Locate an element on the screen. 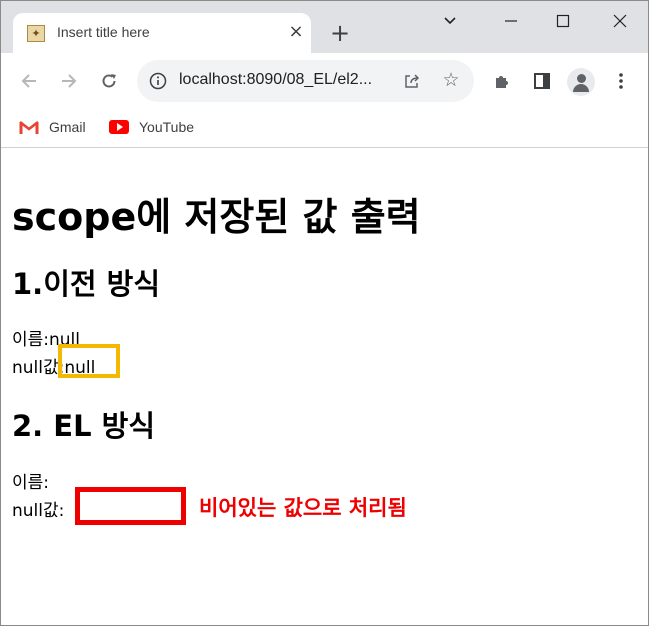  site-info-icon is located at coordinates (158, 81).